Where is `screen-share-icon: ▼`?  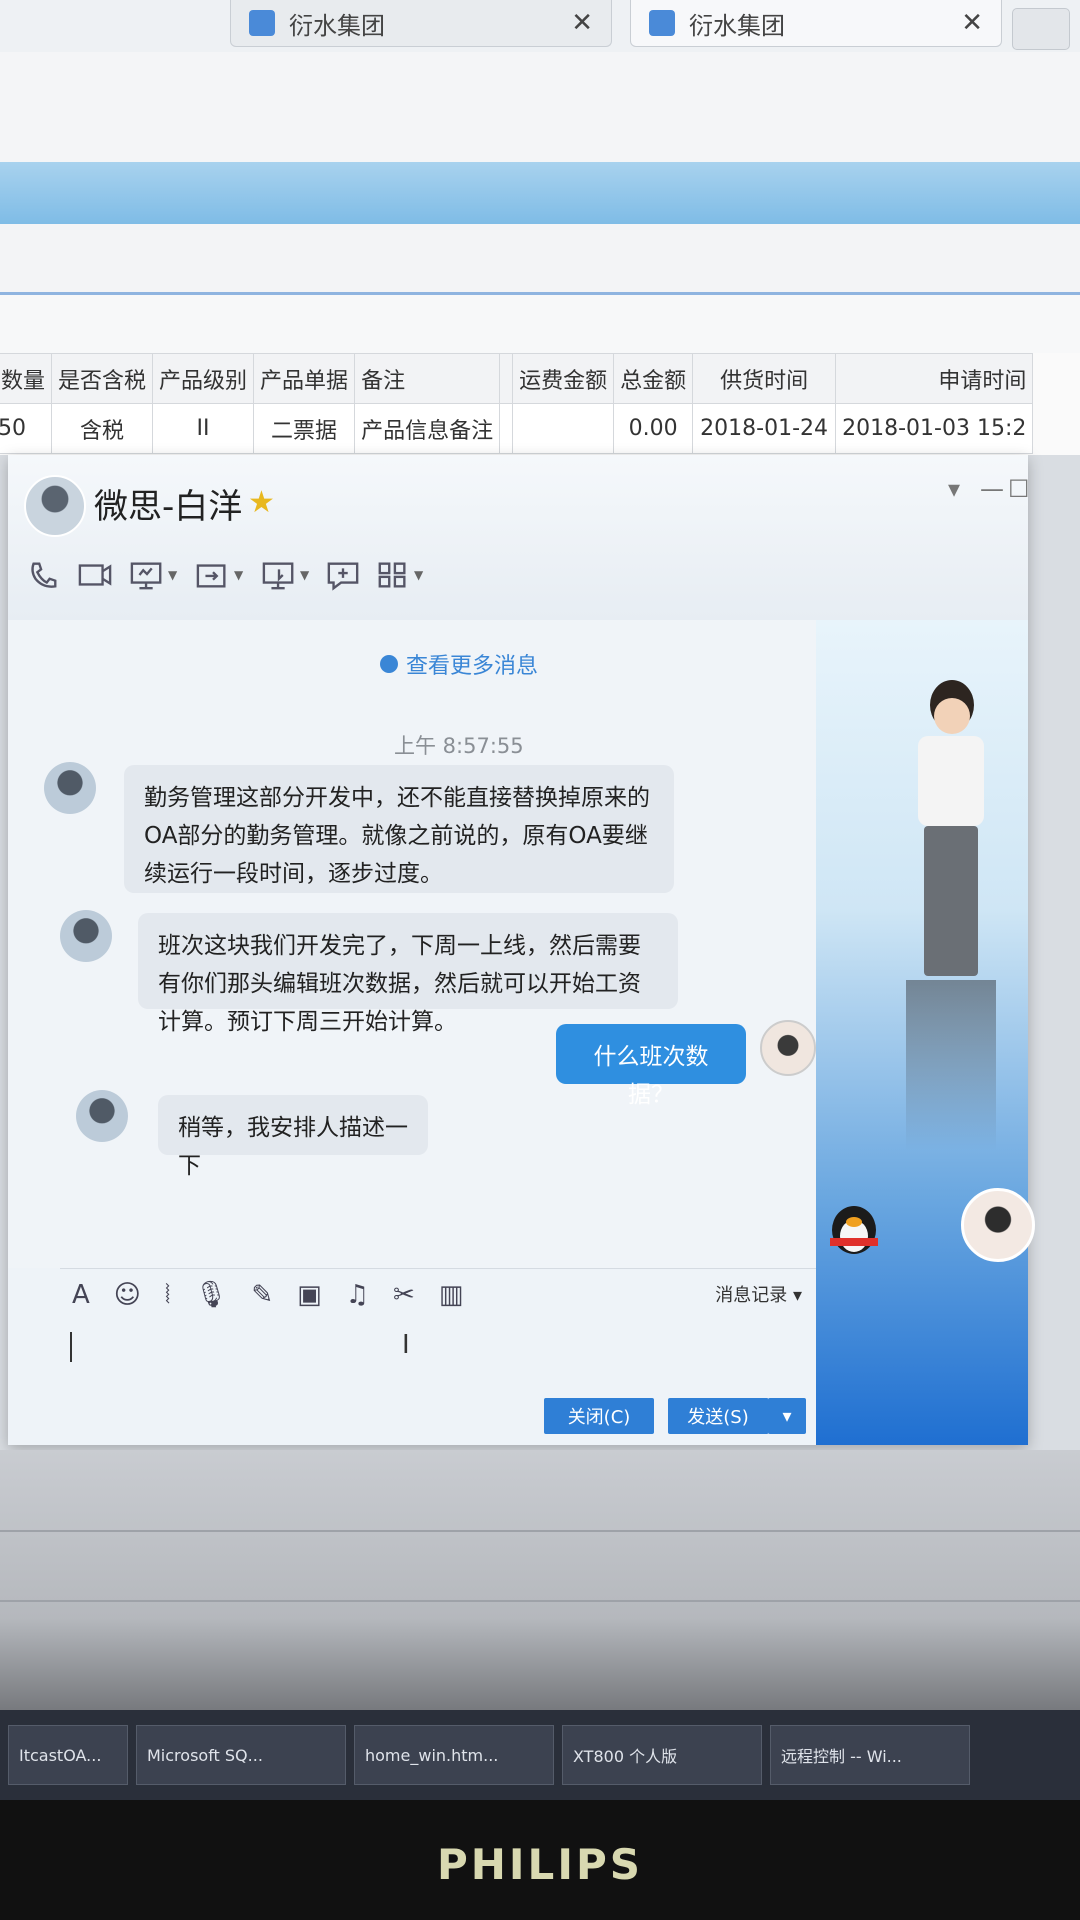
screen-share-icon: ▼ is located at coordinates (152, 575).